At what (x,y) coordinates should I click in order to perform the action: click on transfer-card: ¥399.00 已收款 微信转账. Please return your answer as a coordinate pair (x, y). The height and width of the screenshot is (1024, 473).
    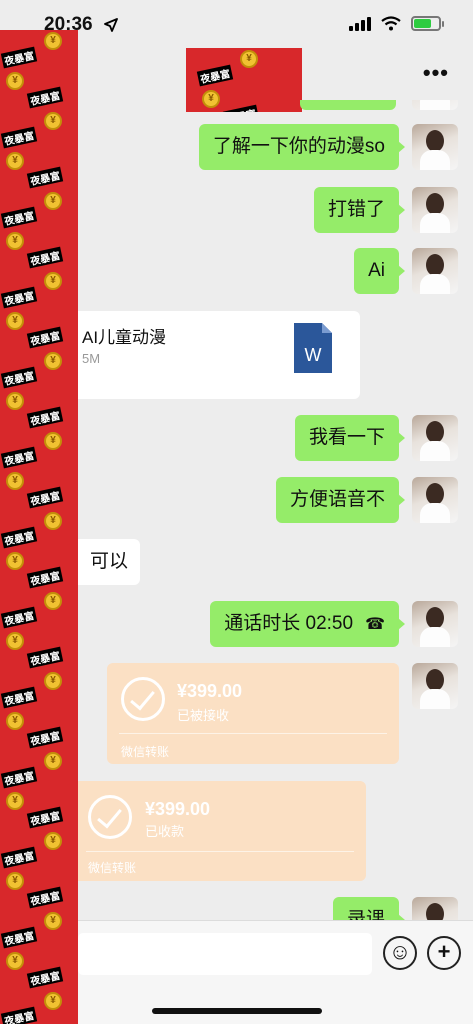
    Looking at the image, I should click on (222, 831).